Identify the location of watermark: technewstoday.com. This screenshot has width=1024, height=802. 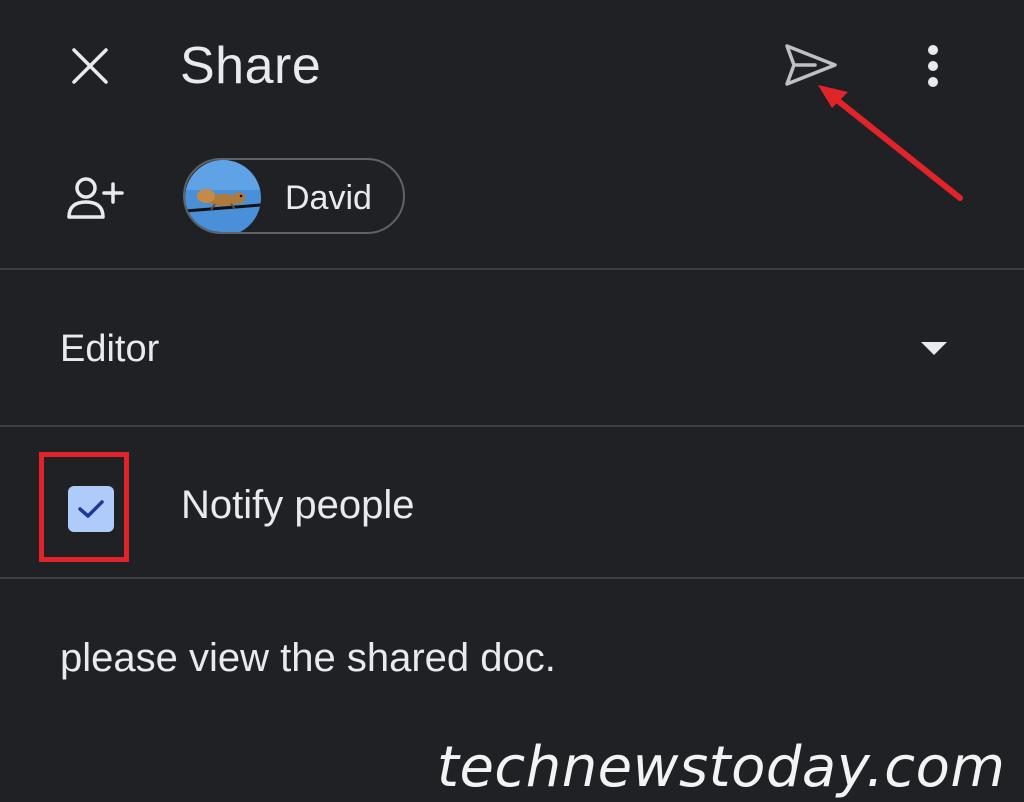
(721, 767).